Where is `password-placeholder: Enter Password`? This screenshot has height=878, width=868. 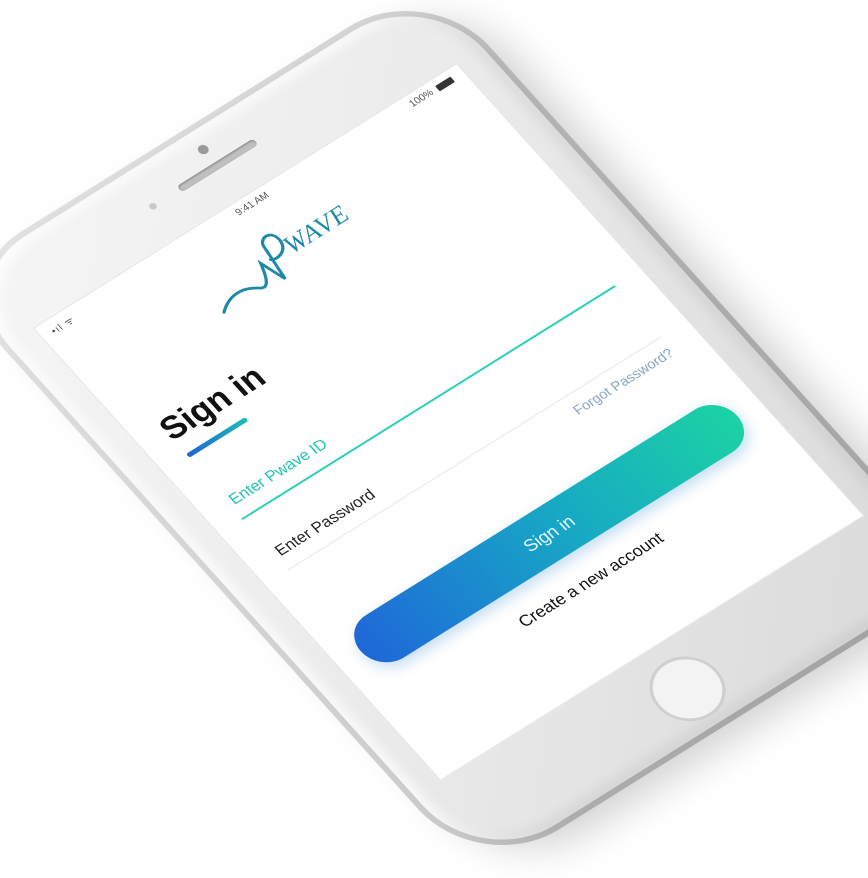
password-placeholder: Enter Password is located at coordinates (325, 523).